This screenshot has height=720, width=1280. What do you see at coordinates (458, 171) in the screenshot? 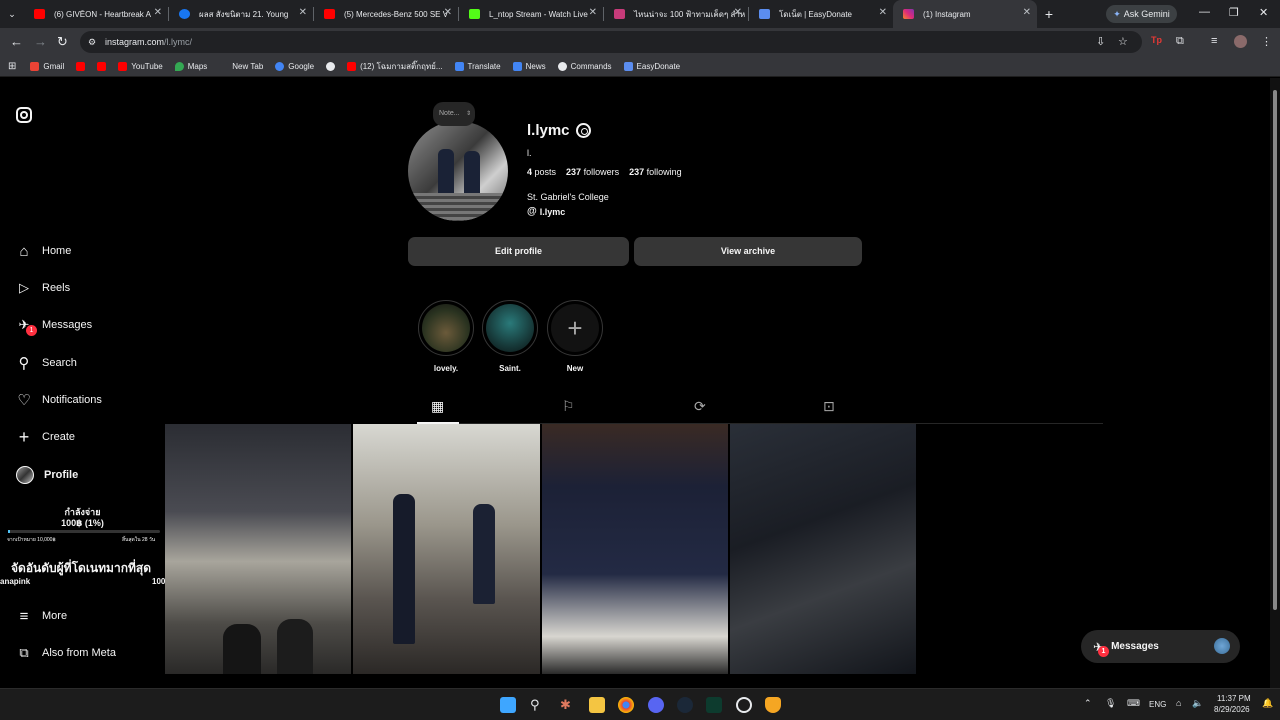
I see `profile-picture` at bounding box center [458, 171].